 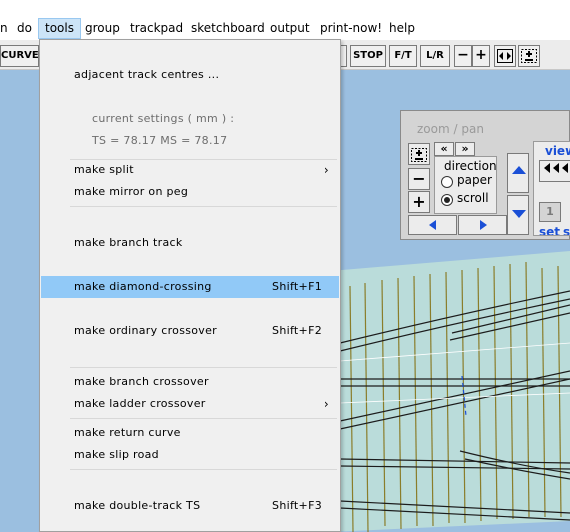 I want to click on menu-item-make-diamond-crossing: make diamond-crossing Shift+F1, so click(x=190, y=287).